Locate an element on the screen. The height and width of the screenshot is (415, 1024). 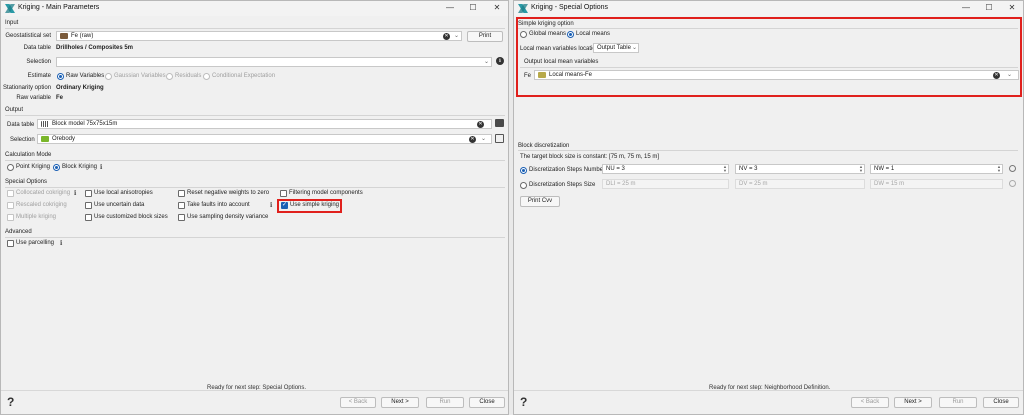
geostat-value: Fe (raw) is located at coordinates (82, 36).